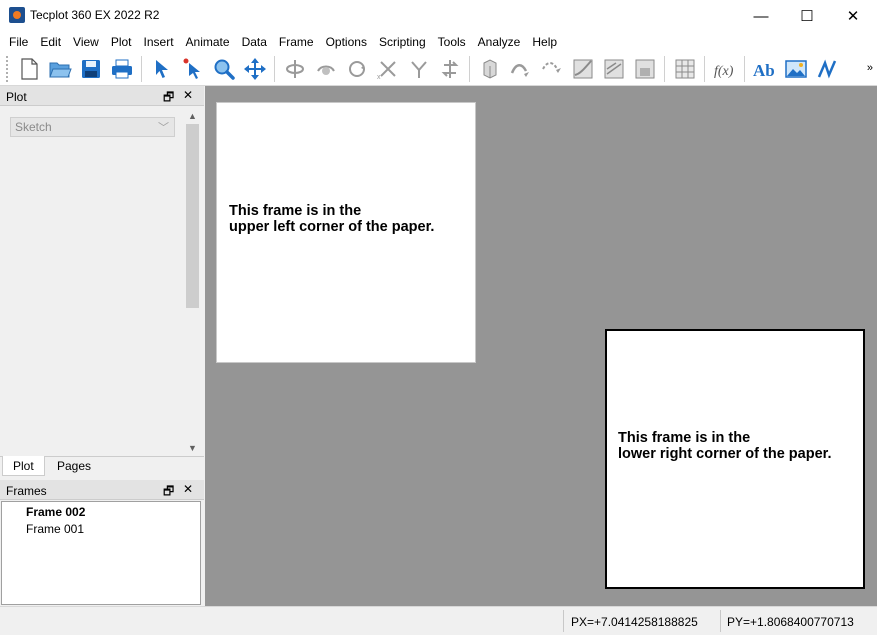 Image resolution: width=877 pixels, height=635 pixels. I want to click on new-layout-button, so click(29, 69).